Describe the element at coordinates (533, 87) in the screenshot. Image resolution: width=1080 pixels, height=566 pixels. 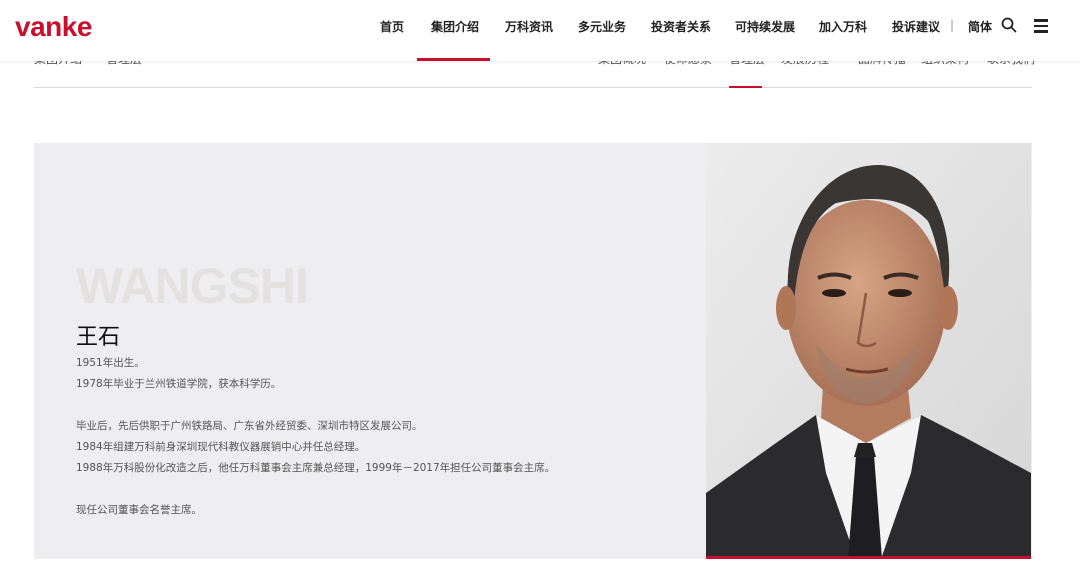
I see `subnav-divider` at that location.